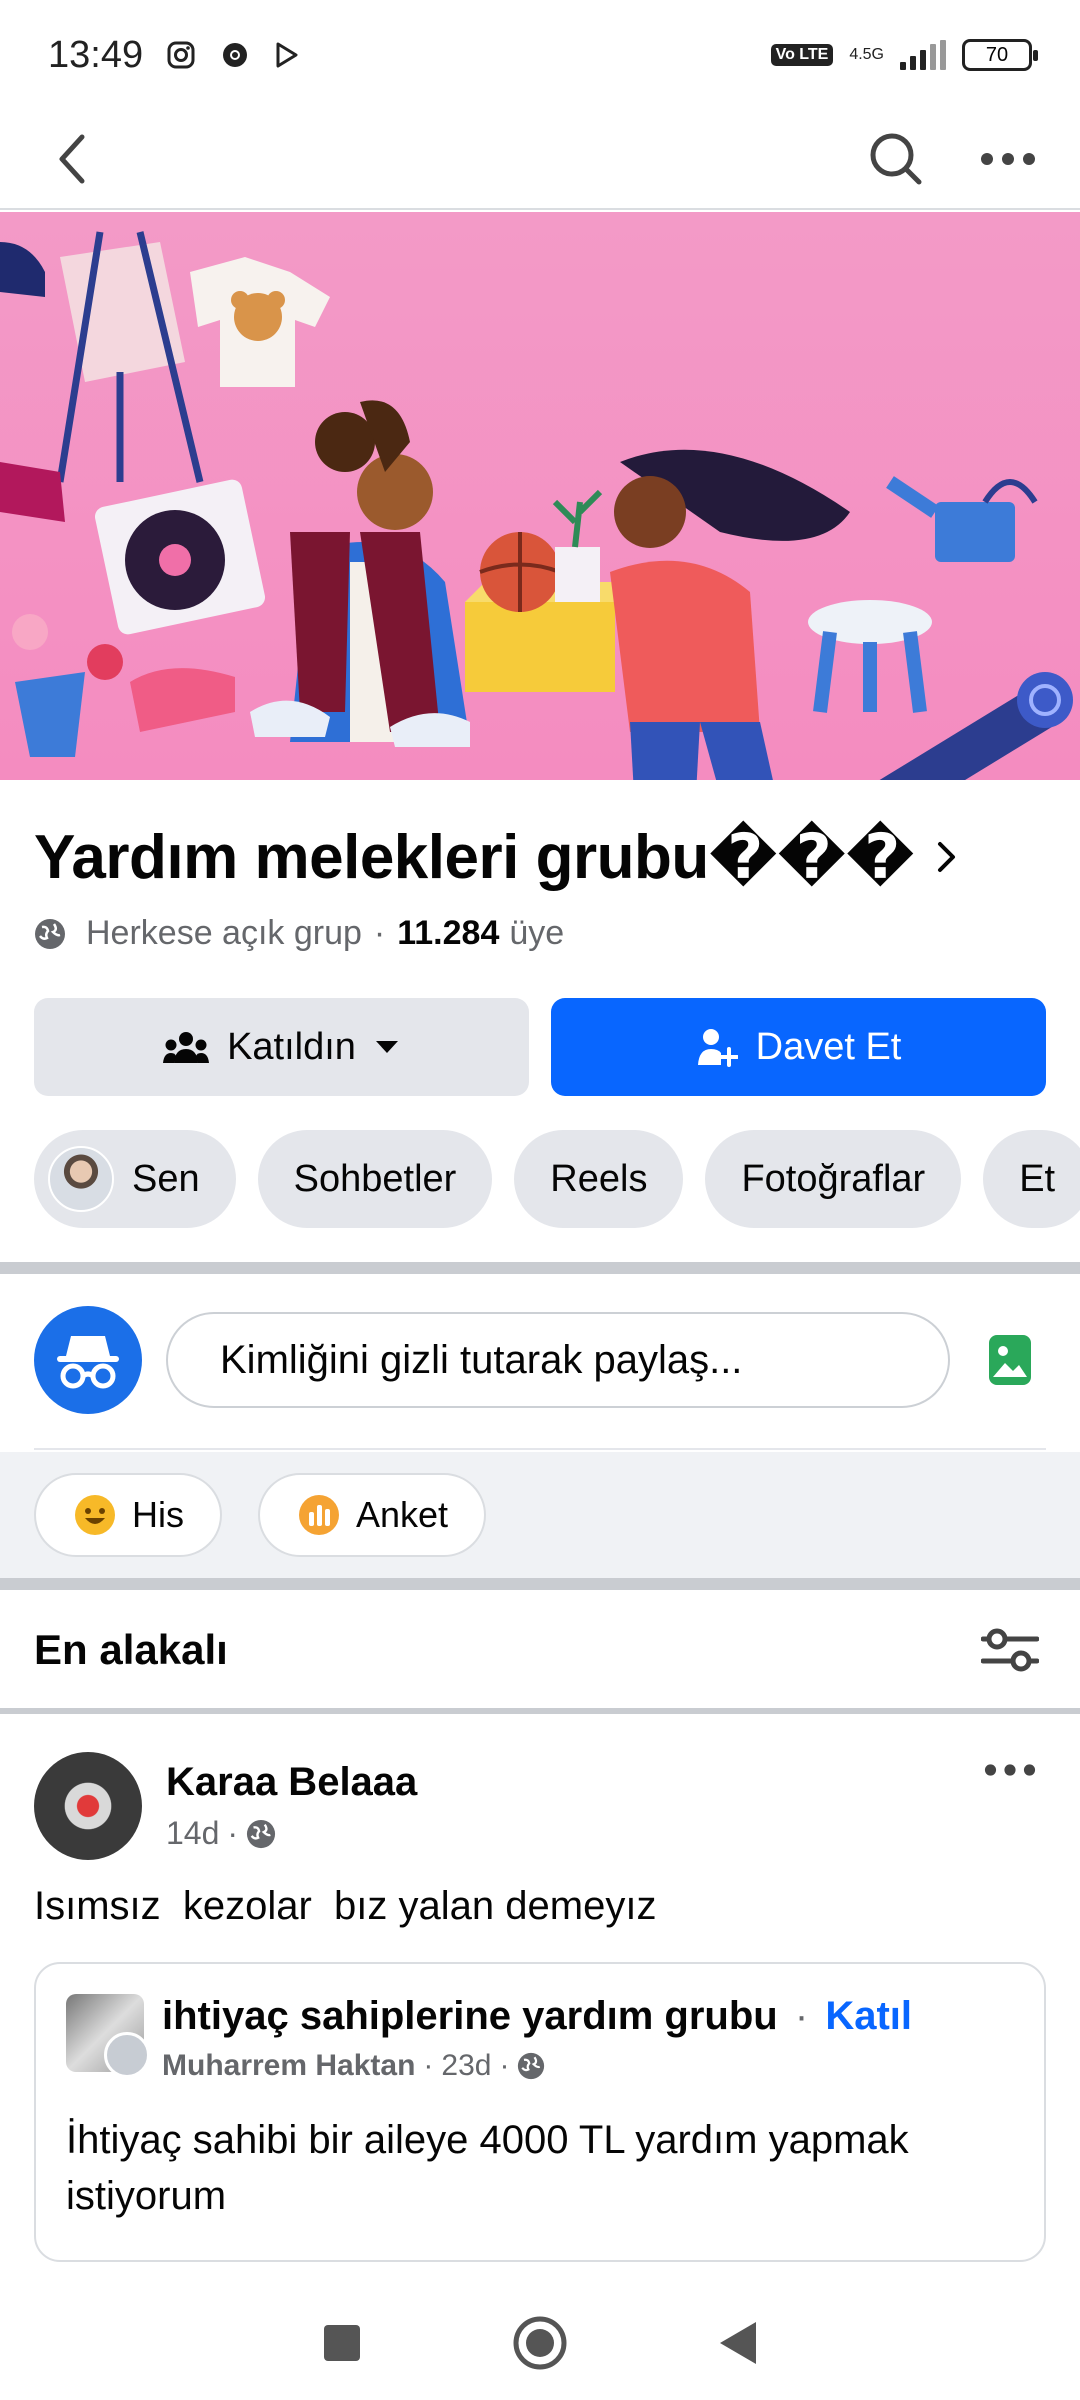  What do you see at coordinates (923, 55) in the screenshot?
I see `signal-icon` at bounding box center [923, 55].